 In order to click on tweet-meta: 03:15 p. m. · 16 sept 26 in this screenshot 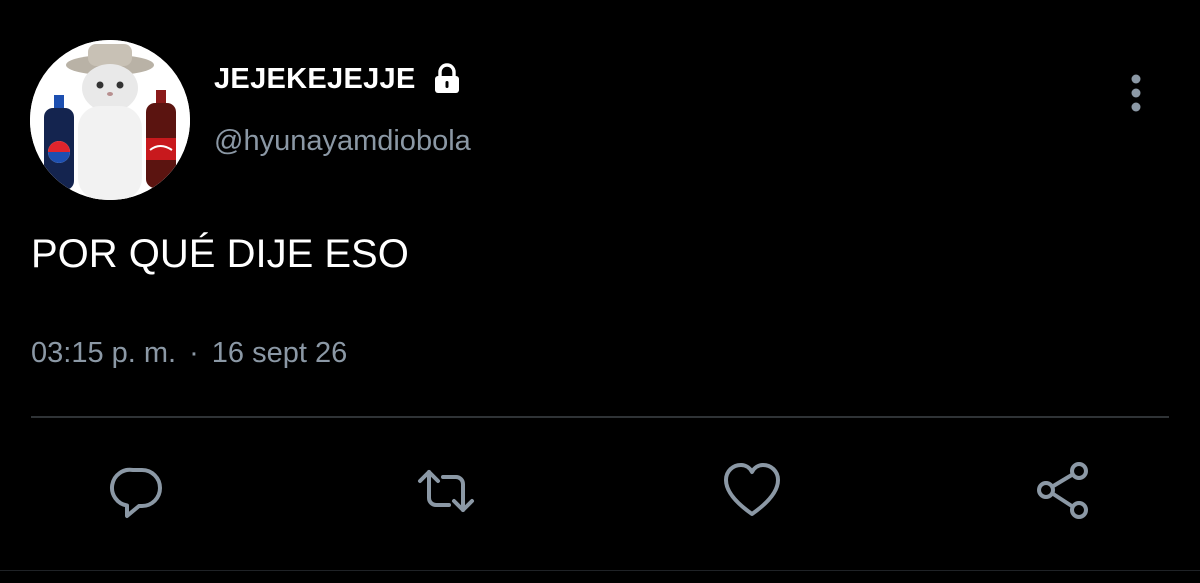, I will do `click(189, 353)`.